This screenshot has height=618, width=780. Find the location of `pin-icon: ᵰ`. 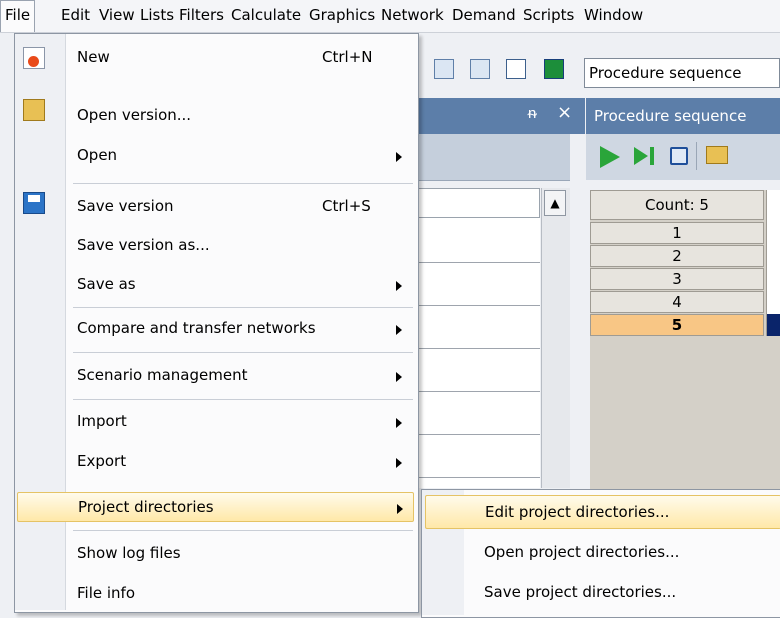

pin-icon: ᵰ is located at coordinates (532, 113).